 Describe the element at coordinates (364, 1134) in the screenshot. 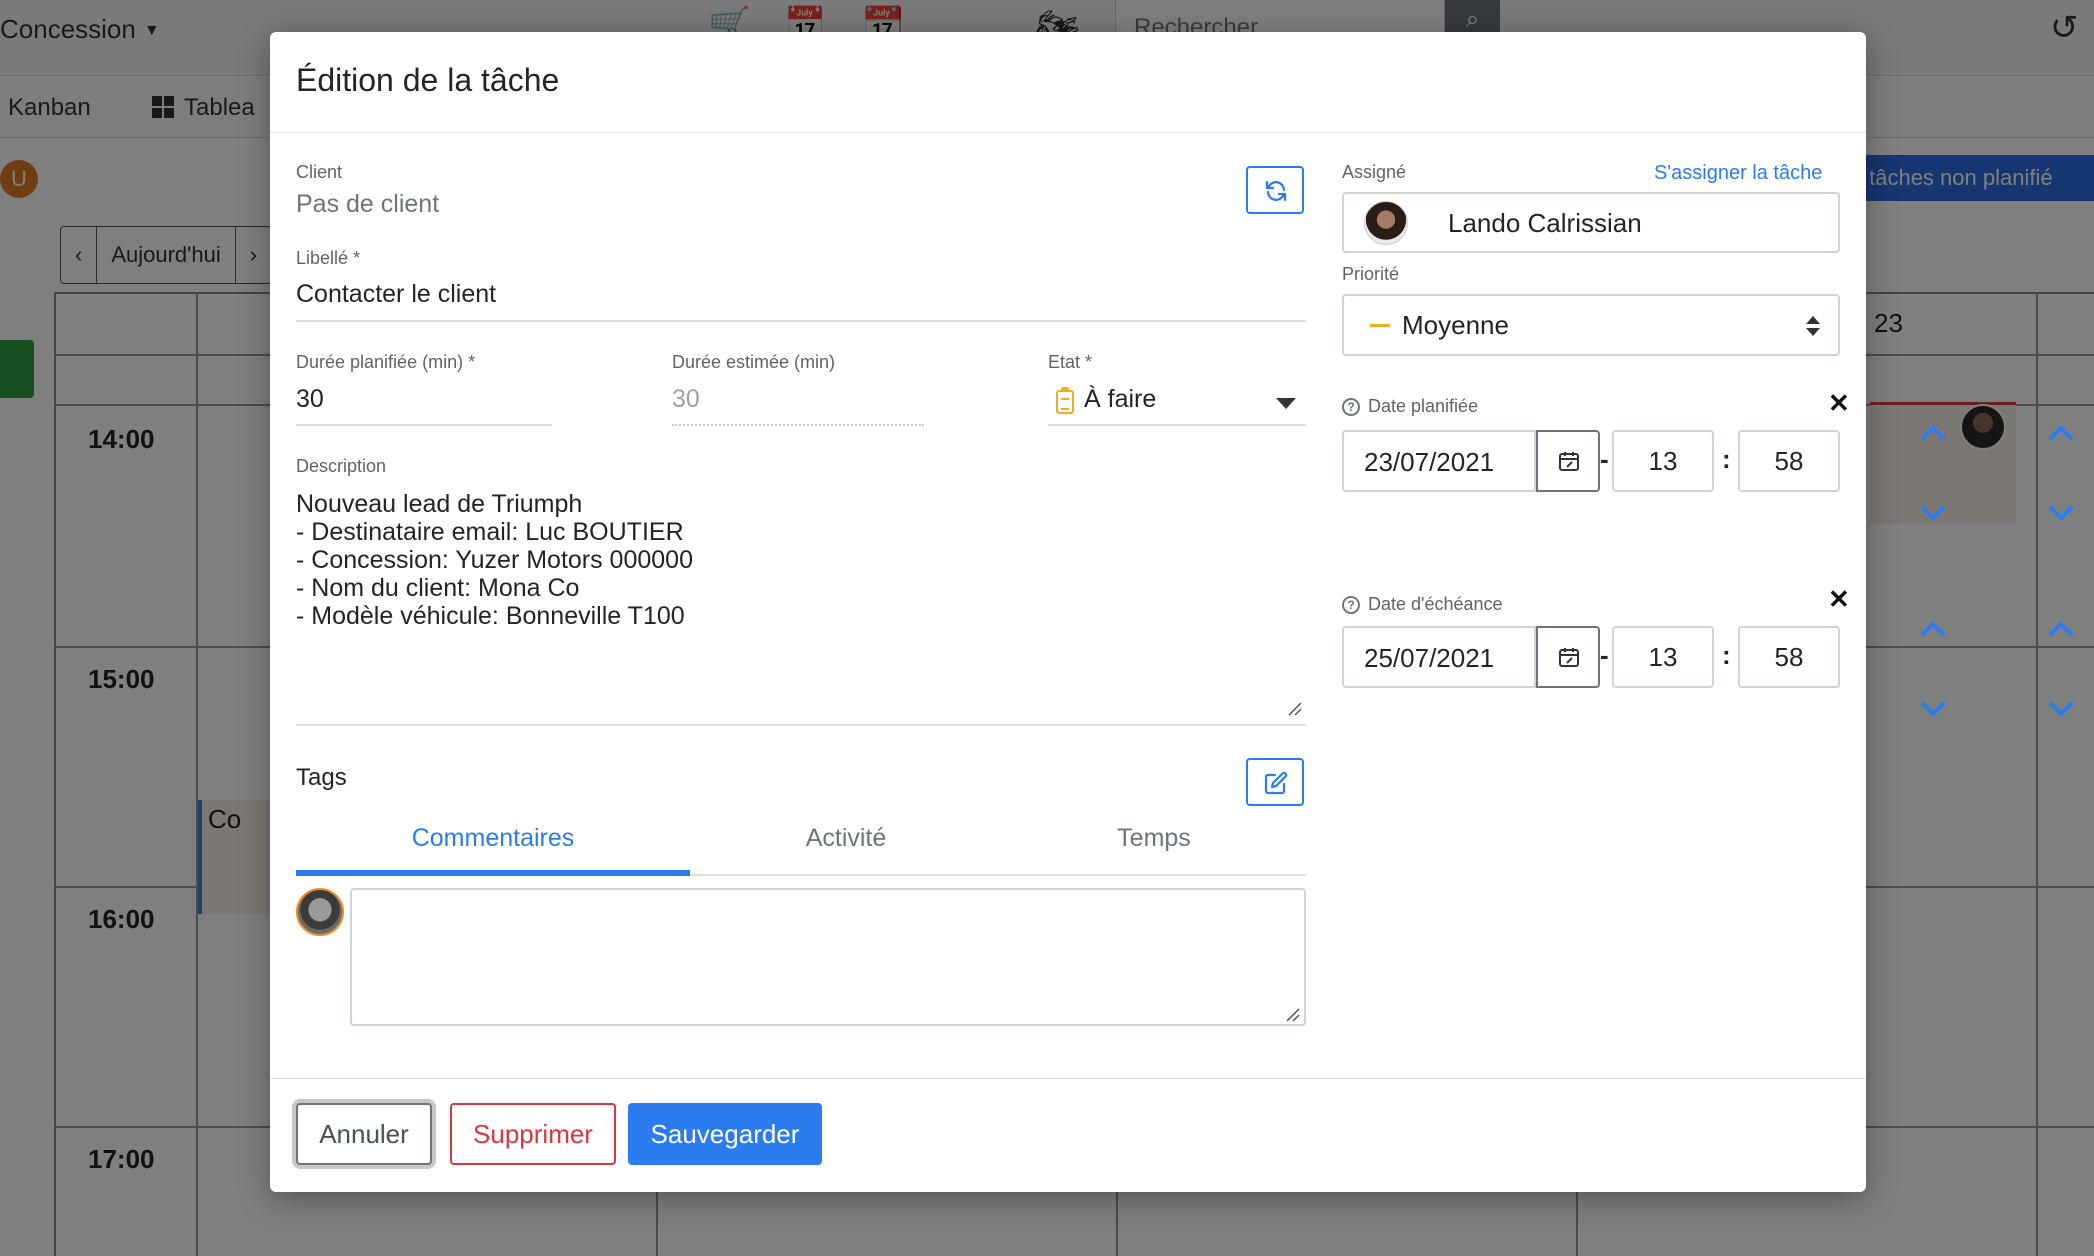

I see `cancel-button: Annuler` at that location.